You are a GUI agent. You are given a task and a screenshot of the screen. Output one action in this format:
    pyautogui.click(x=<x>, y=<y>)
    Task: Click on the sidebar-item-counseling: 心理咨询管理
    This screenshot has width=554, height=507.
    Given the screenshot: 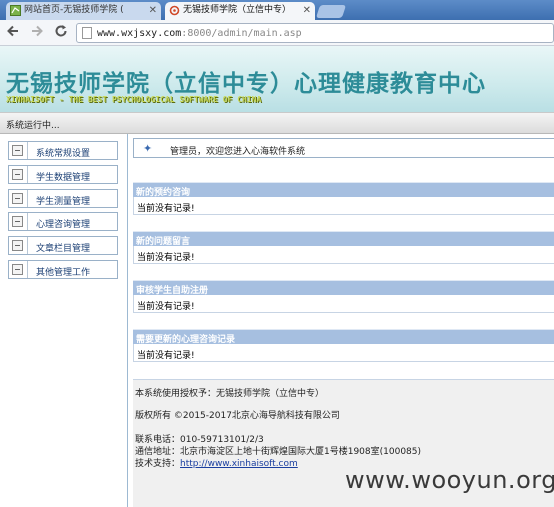 What is the action you would take?
    pyautogui.click(x=63, y=221)
    